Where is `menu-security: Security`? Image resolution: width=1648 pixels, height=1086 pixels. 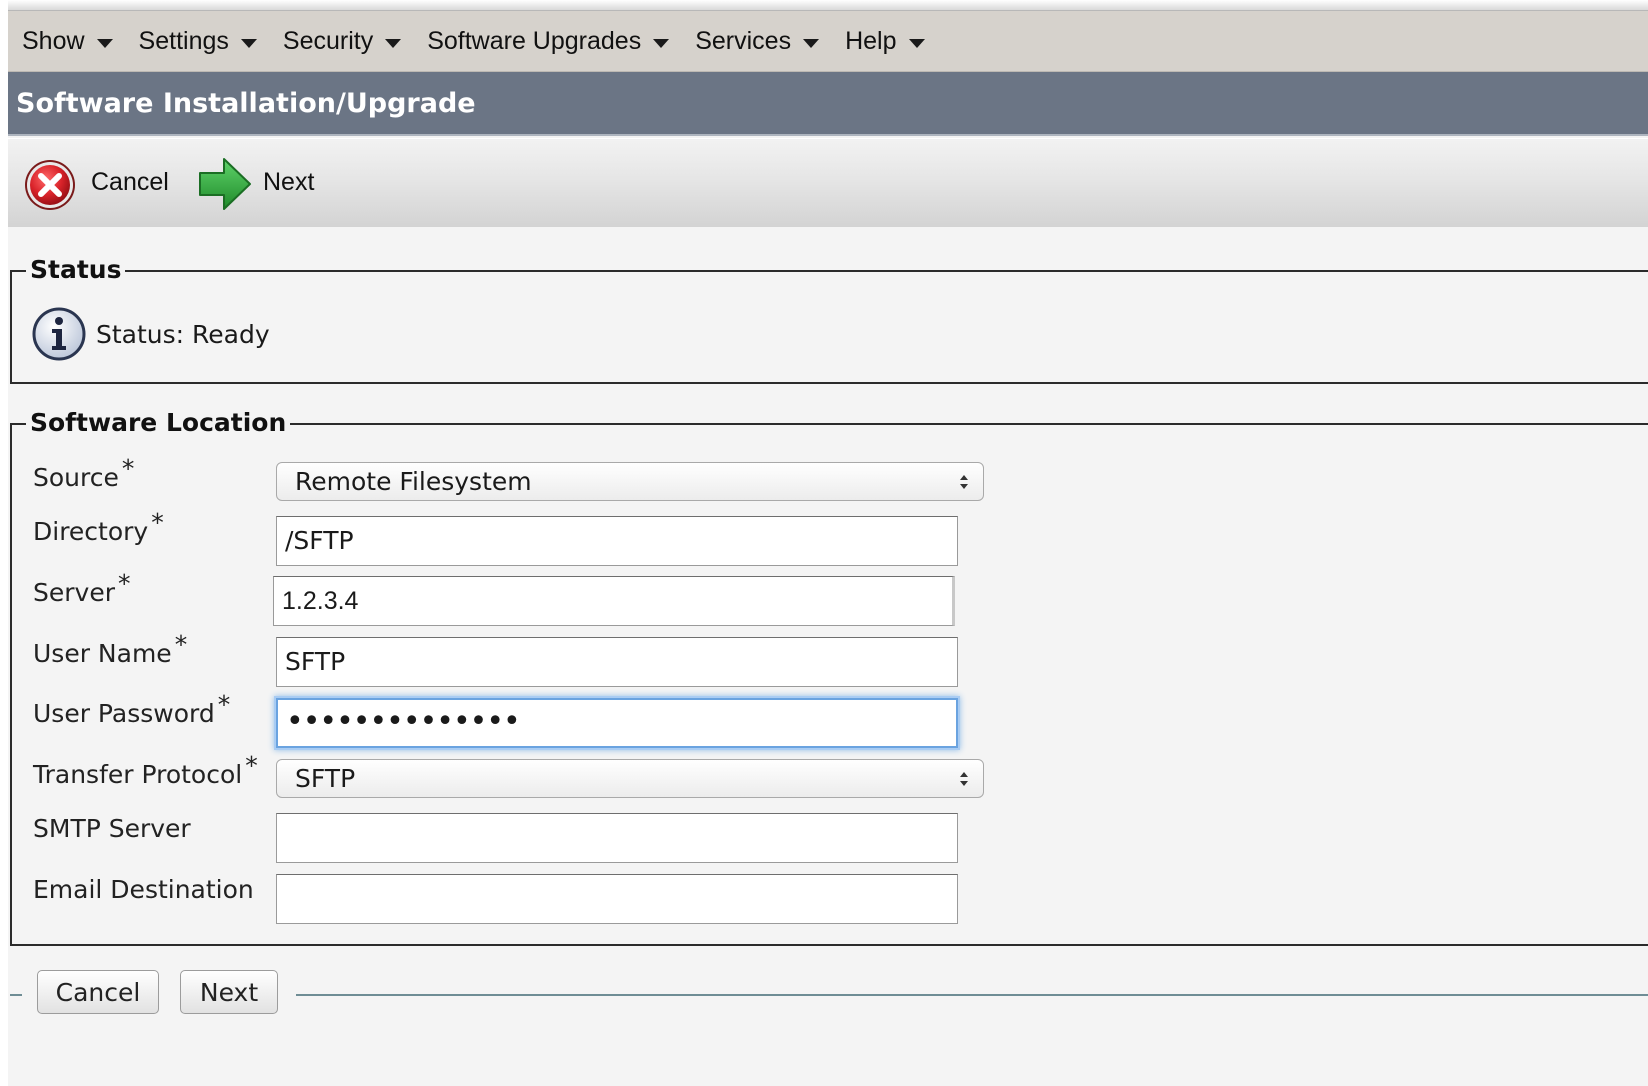 menu-security: Security is located at coordinates (342, 41).